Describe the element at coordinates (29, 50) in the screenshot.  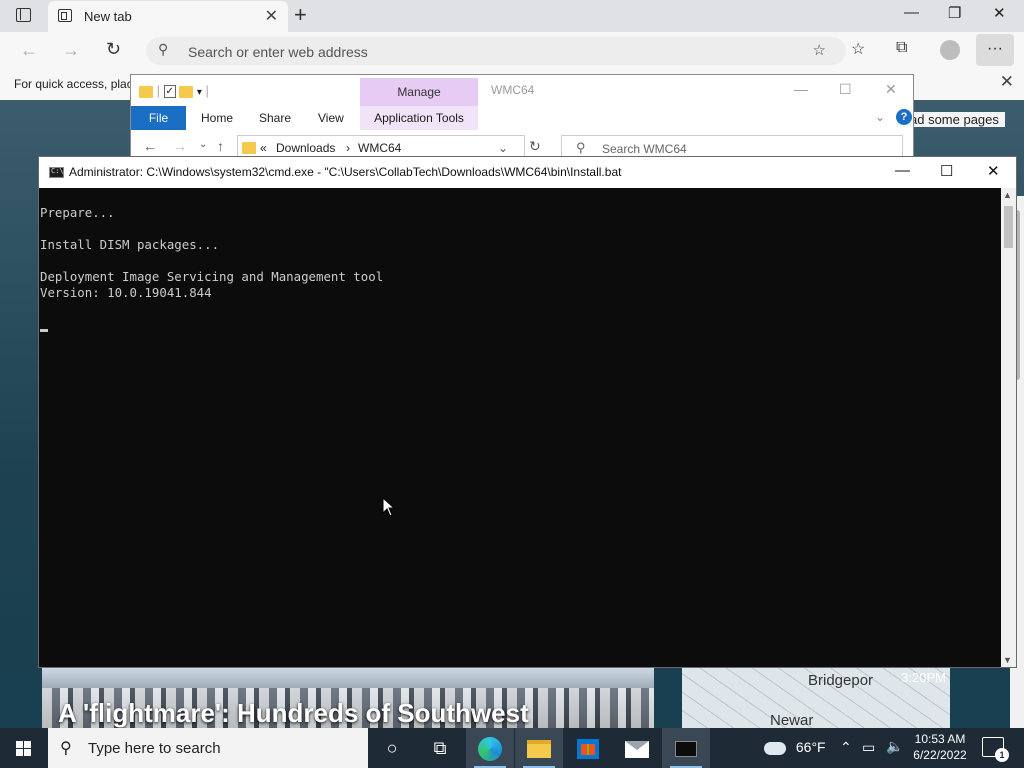
I see `back-arrow-icon: ←` at that location.